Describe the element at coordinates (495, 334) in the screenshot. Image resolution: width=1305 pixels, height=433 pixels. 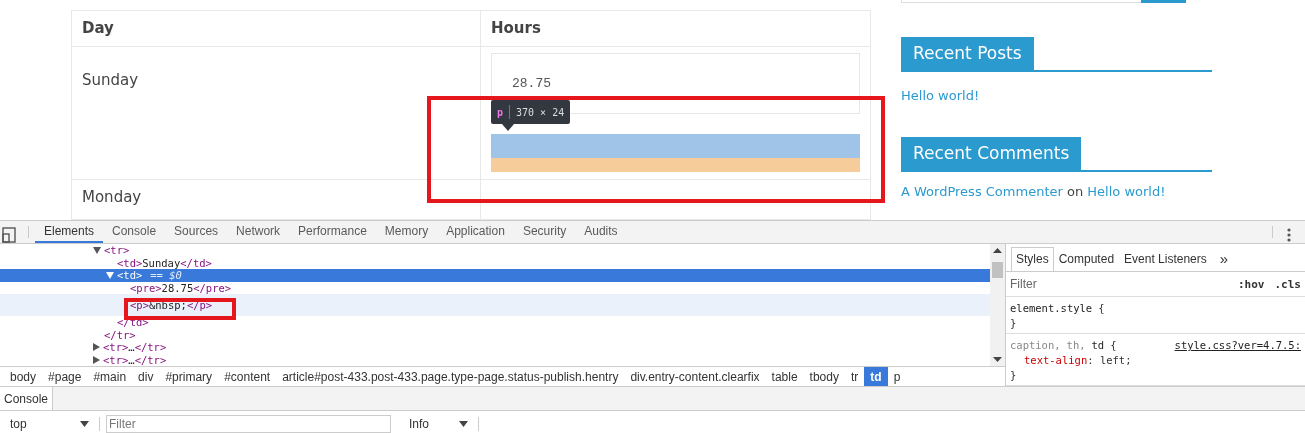
I see `dom-node: </tr>` at that location.